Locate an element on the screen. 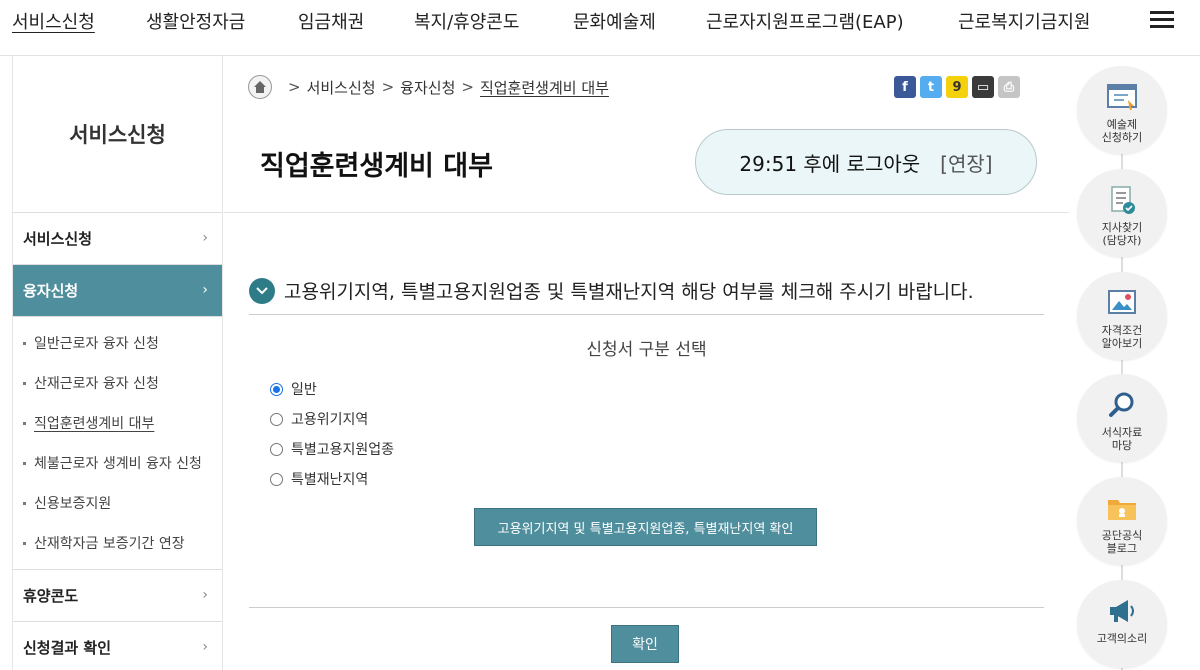 This screenshot has height=670, width=1200. radio-label: 특별재난지역 is located at coordinates (330, 480).